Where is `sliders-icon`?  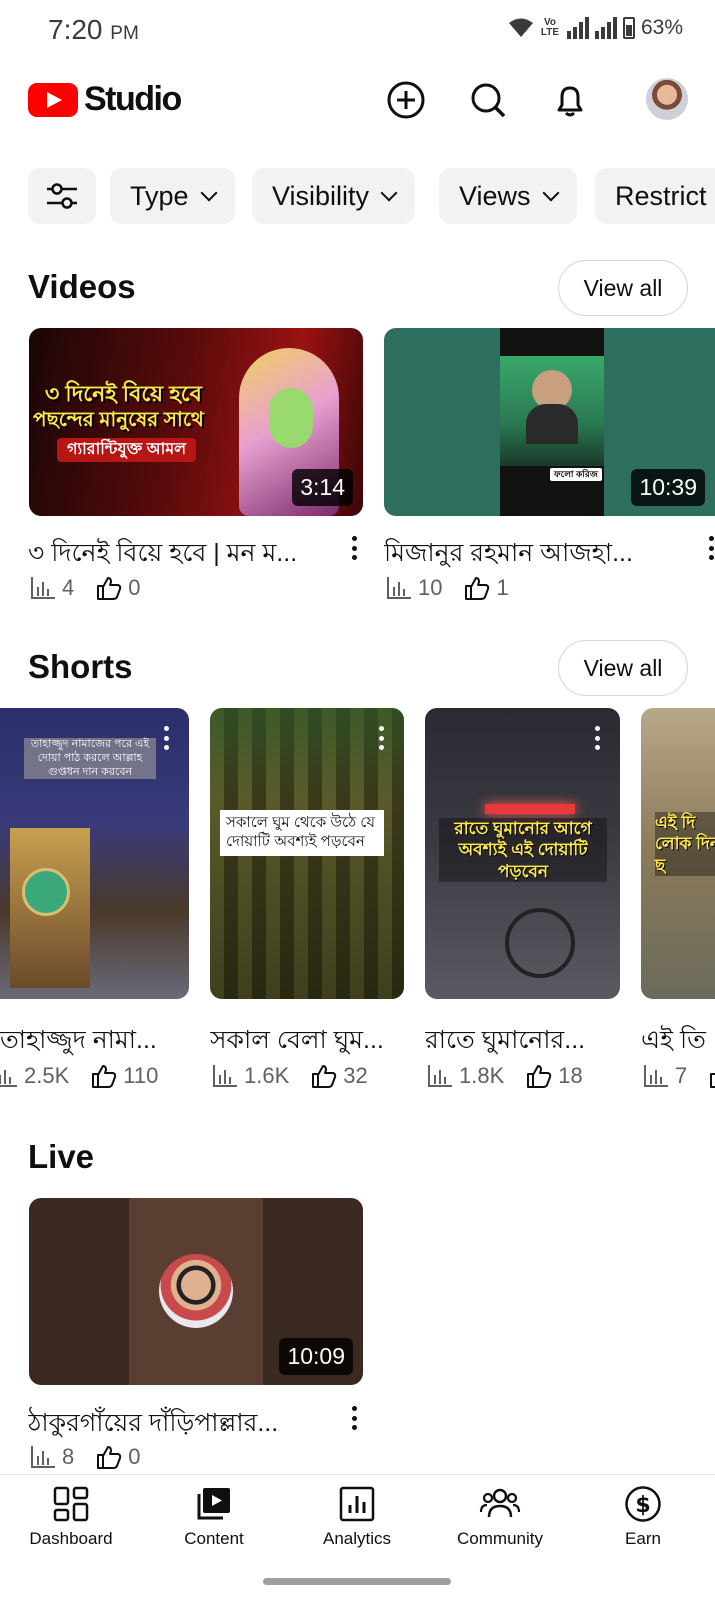 sliders-icon is located at coordinates (62, 196).